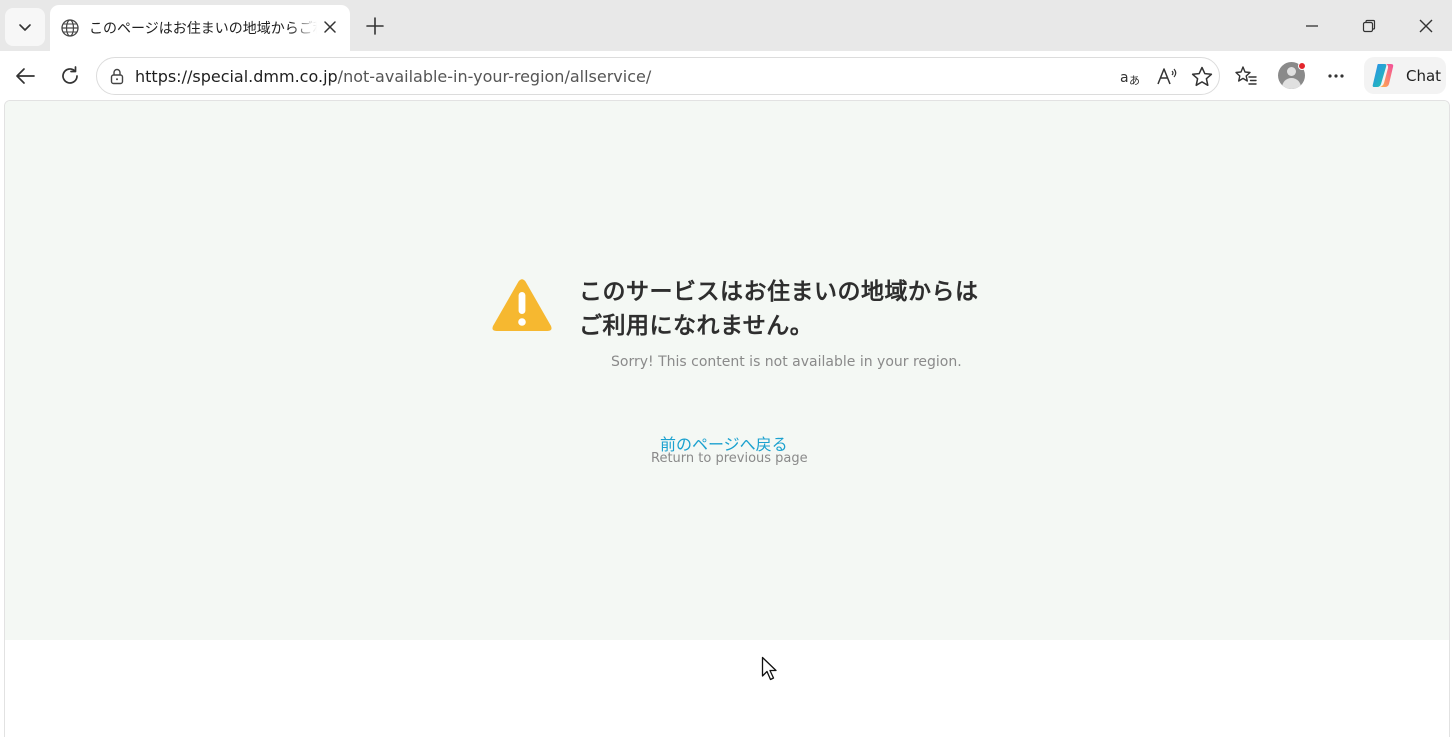  What do you see at coordinates (1291, 83) in the screenshot?
I see `avatar-body` at bounding box center [1291, 83].